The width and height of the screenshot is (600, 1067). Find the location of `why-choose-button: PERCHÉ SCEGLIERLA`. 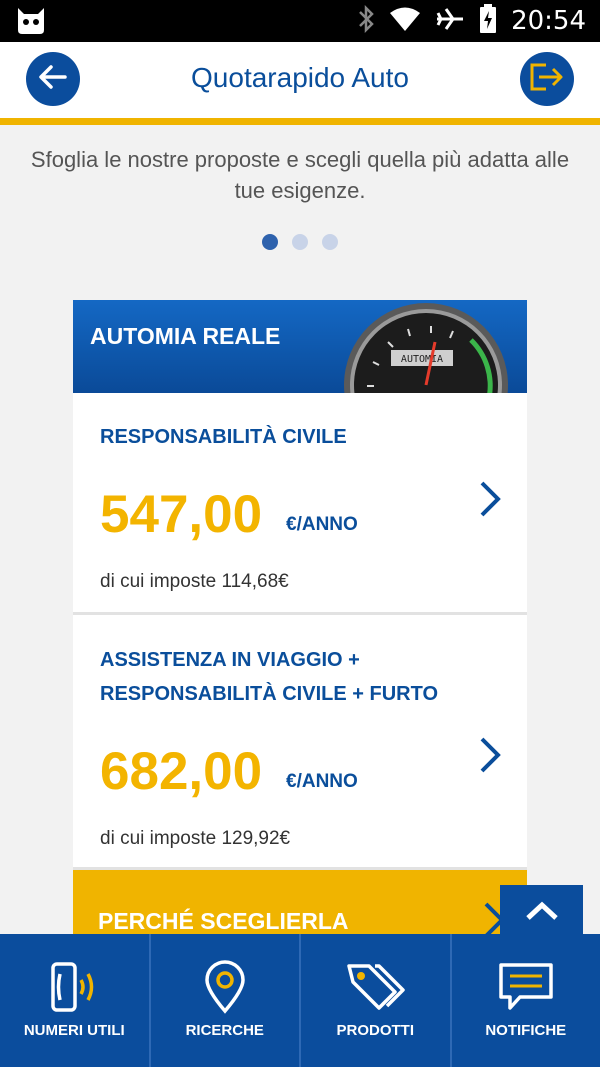

why-choose-button: PERCHÉ SCEGLIERLA is located at coordinates (300, 905).